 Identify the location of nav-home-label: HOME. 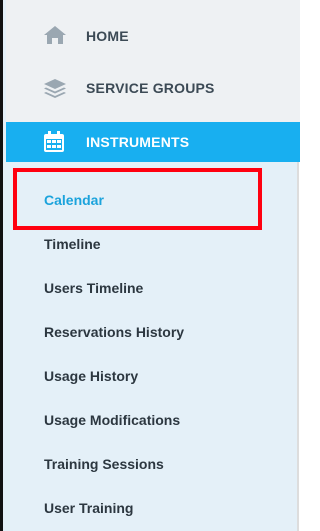
(107, 36).